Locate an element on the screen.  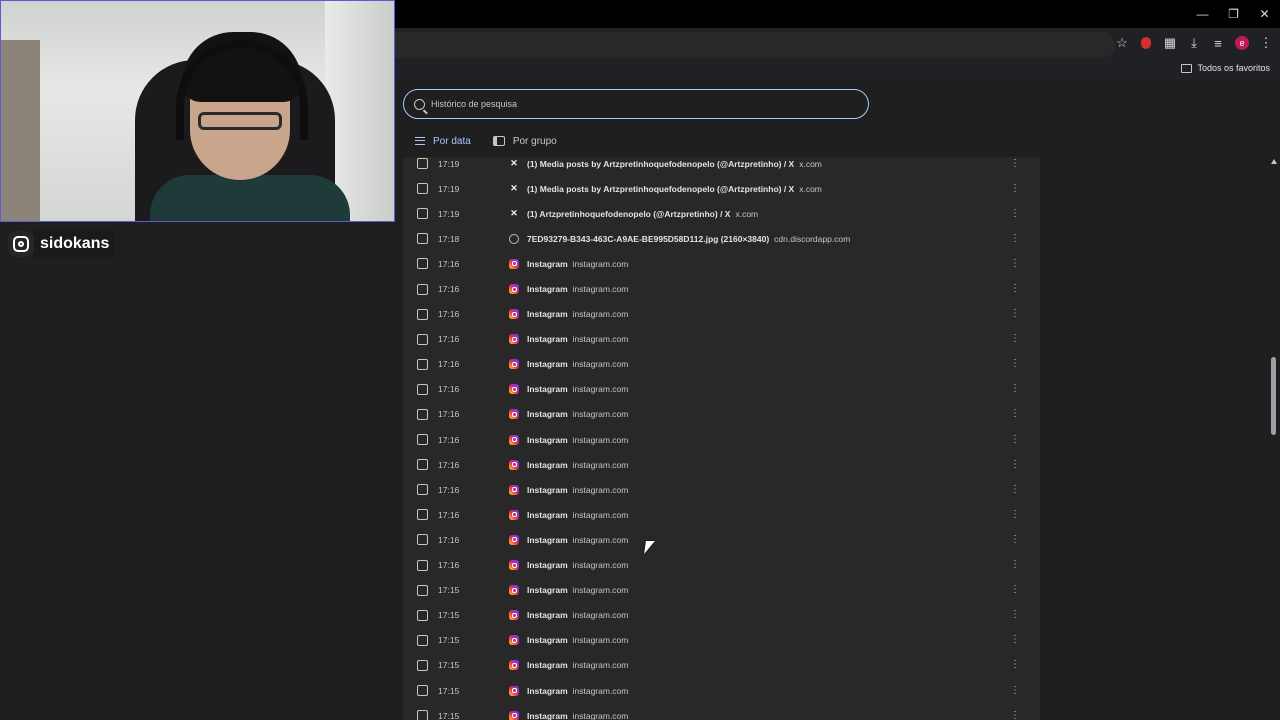
extension-red-icon is located at coordinates (1146, 43).